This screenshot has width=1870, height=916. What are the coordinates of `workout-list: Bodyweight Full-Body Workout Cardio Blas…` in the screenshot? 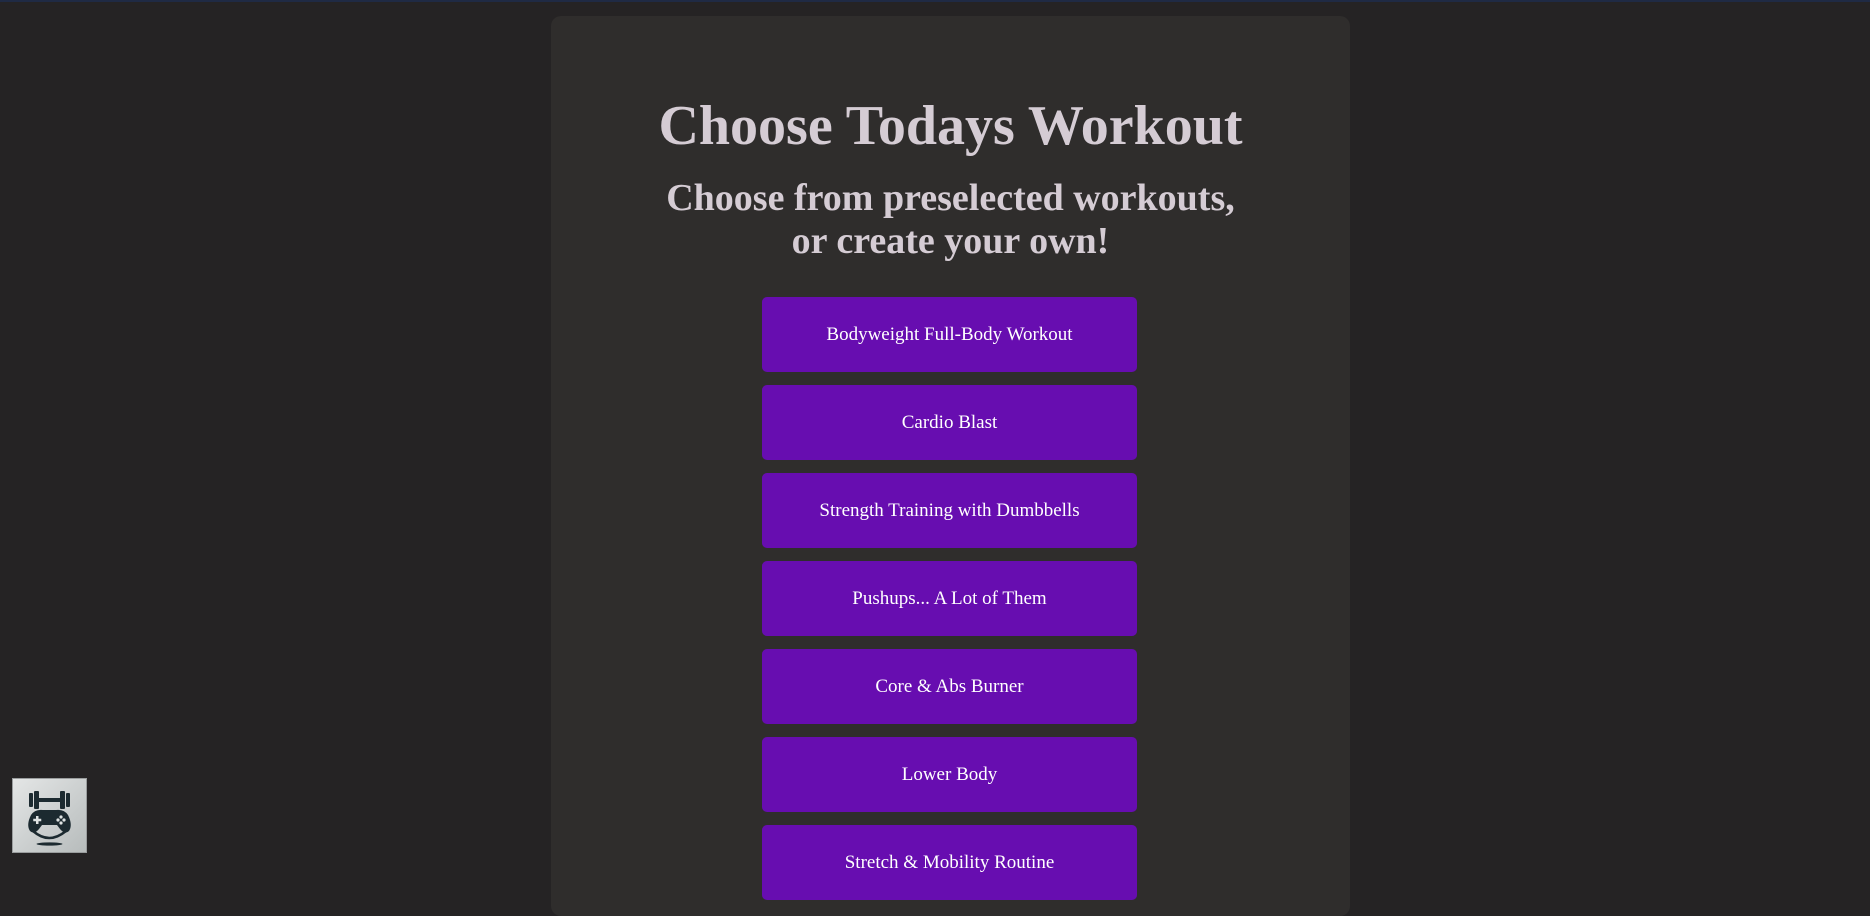 It's located at (949, 605).